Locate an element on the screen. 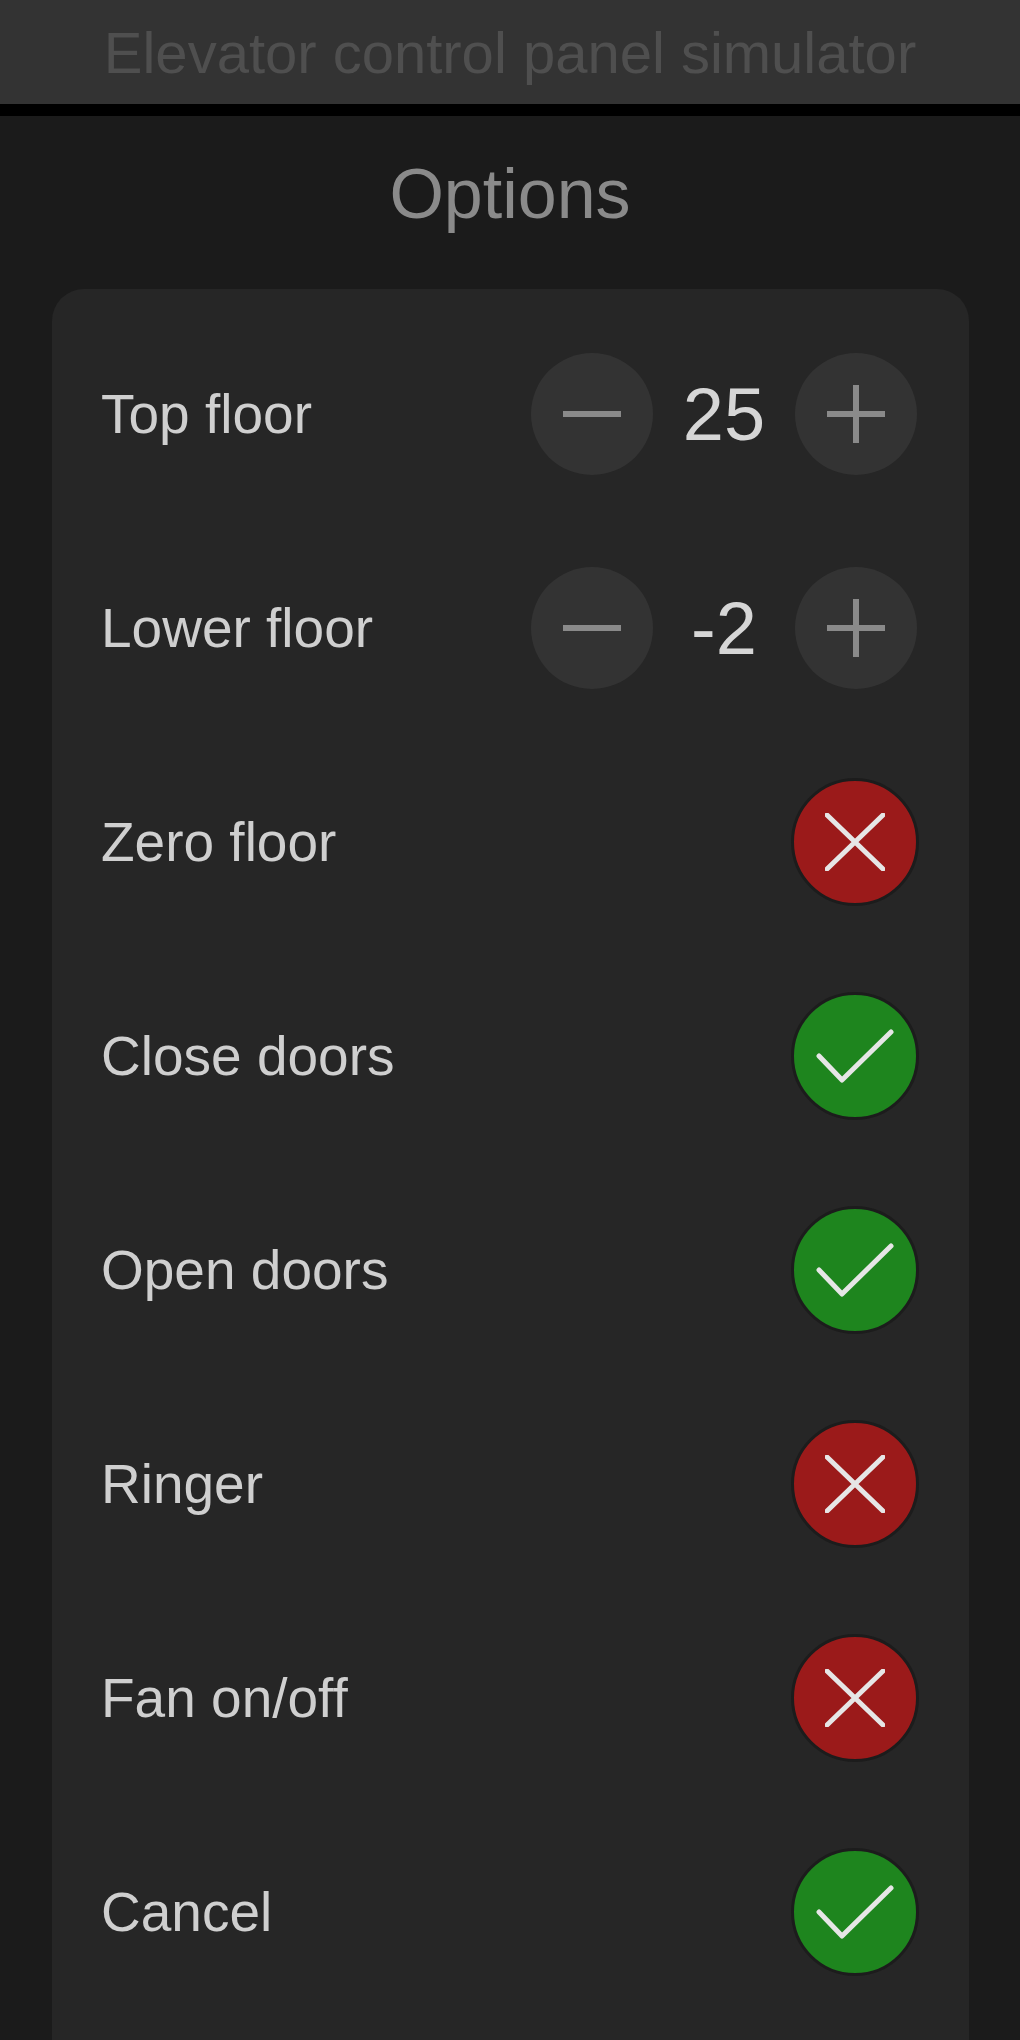 Image resolution: width=1020 pixels, height=2040 pixels. options-heading: Options is located at coordinates (510, 194).